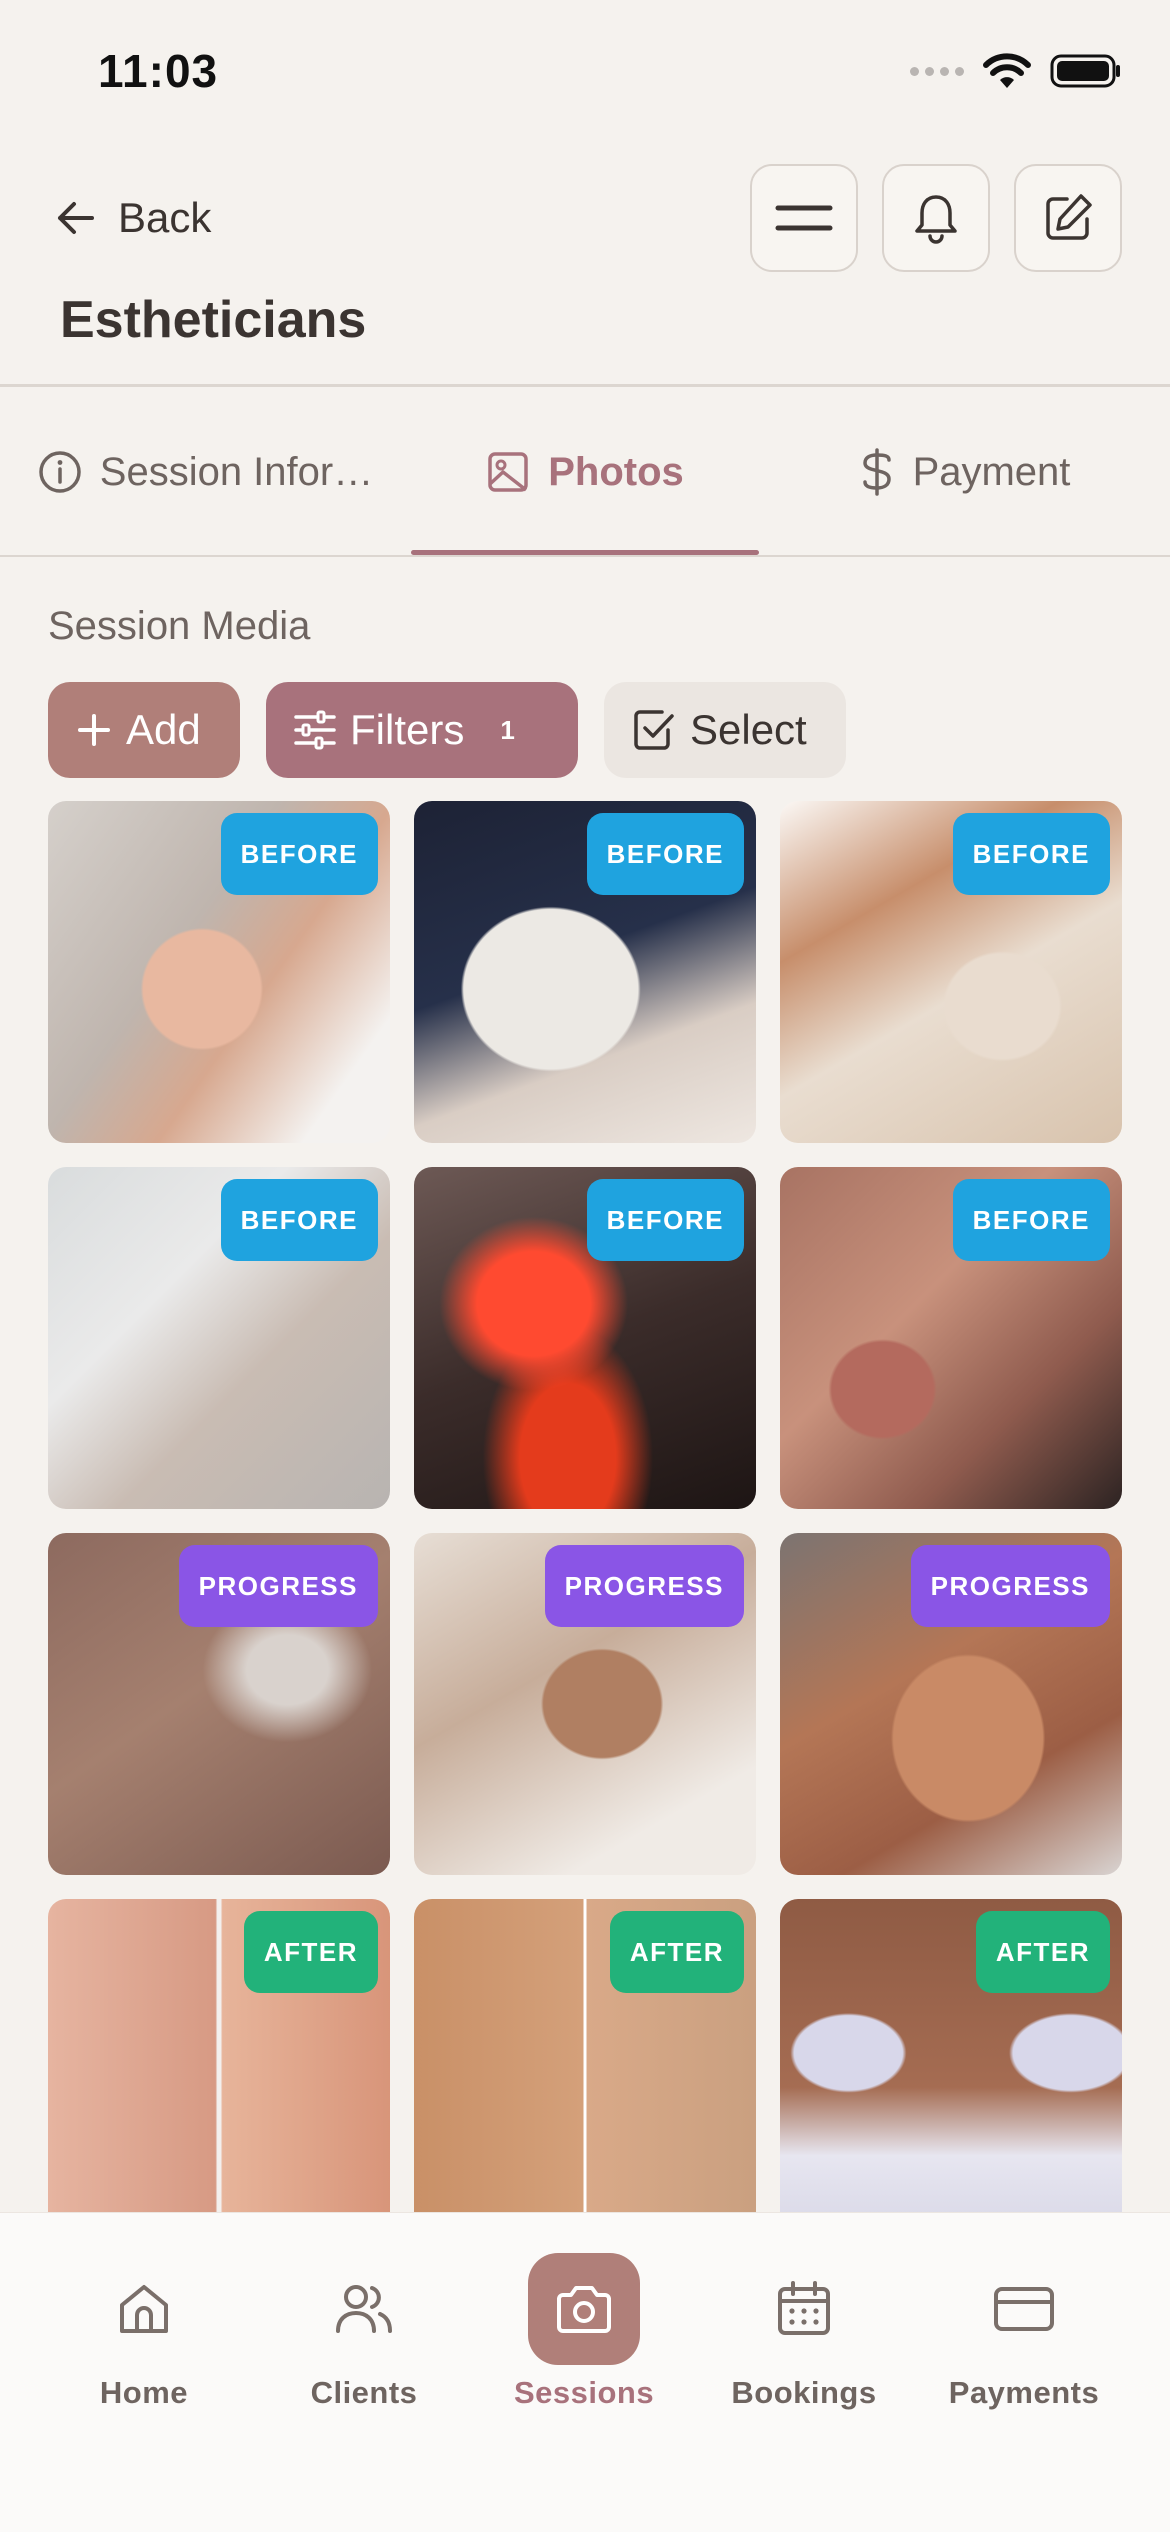 The width and height of the screenshot is (1170, 2532). Describe the element at coordinates (179, 626) in the screenshot. I see `section-label: Session Media` at that location.